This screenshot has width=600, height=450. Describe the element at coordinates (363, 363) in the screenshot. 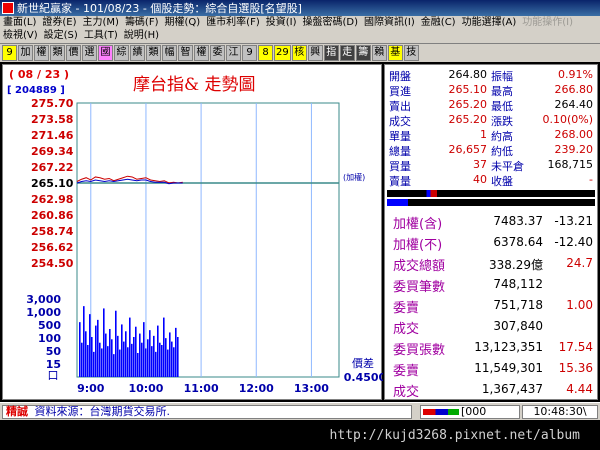

I see `price-diff-label: 價差` at that location.